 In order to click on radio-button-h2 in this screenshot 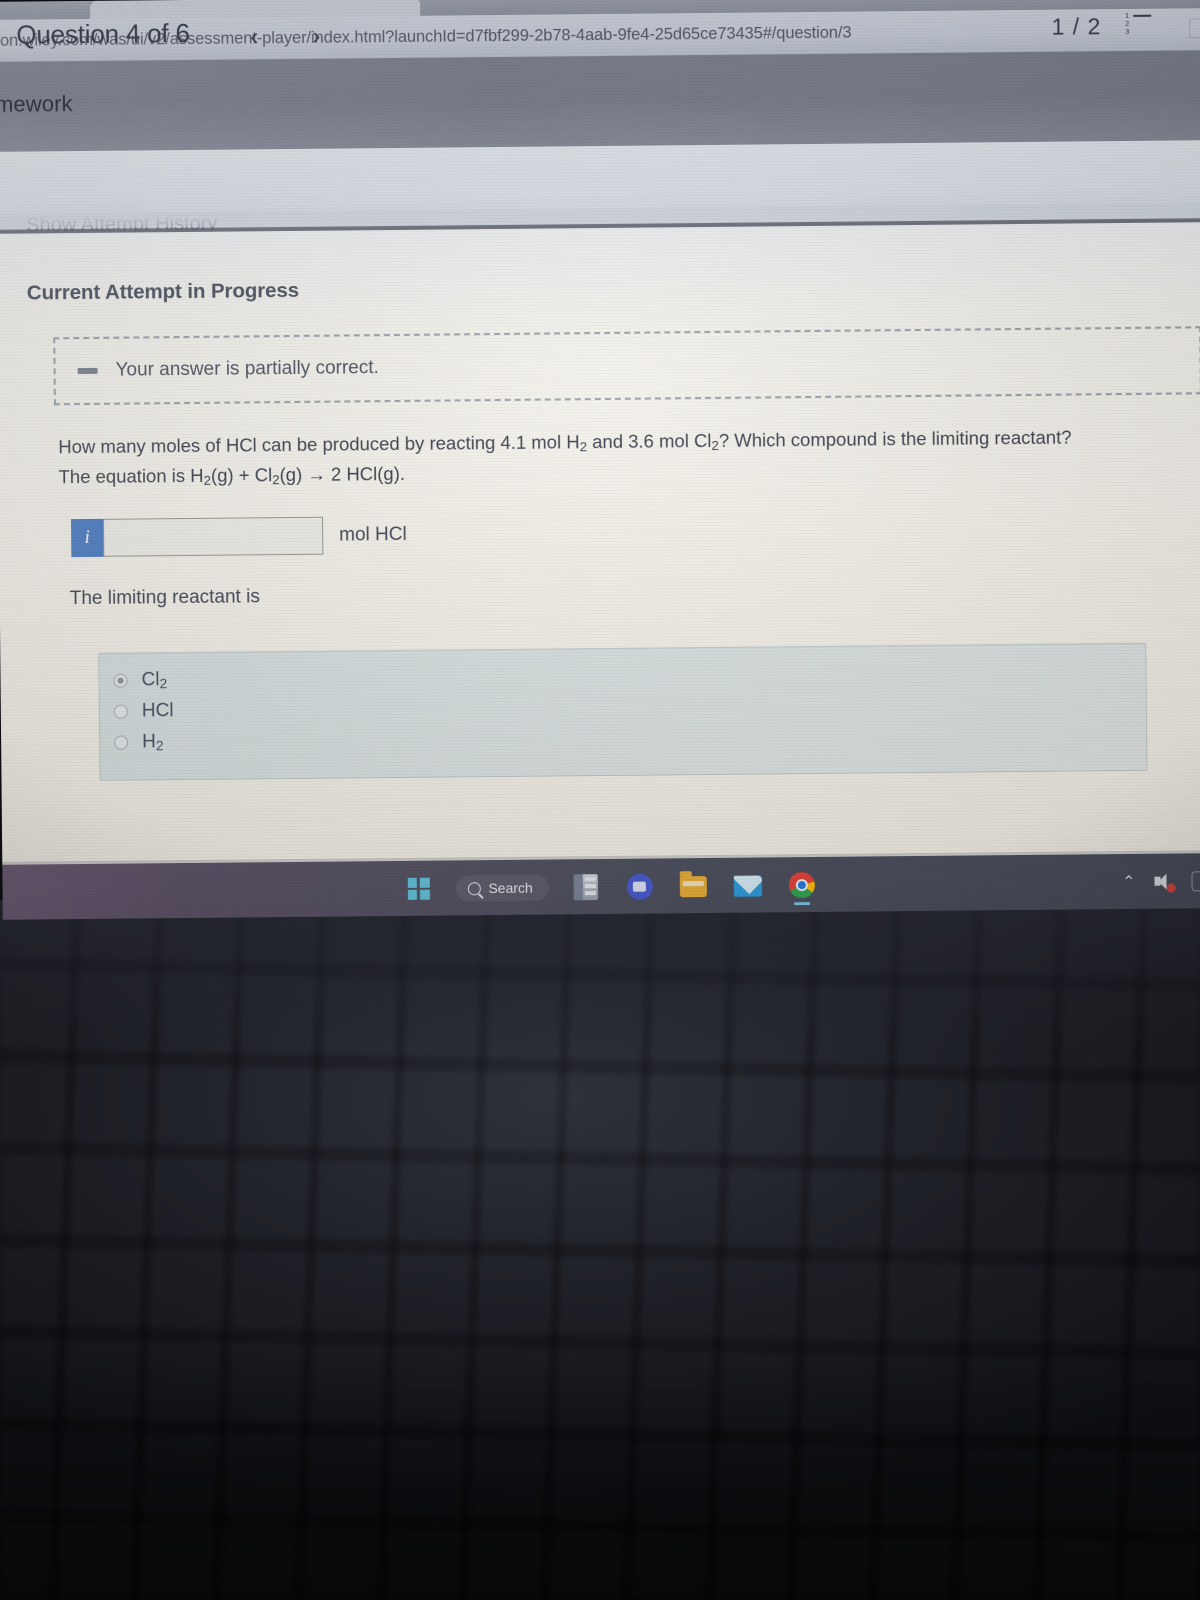, I will do `click(121, 742)`.